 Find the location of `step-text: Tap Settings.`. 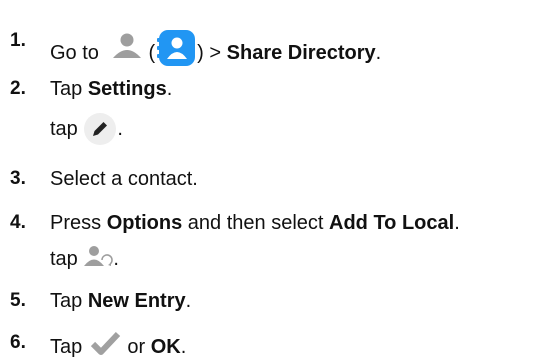

step-text: Tap Settings. is located at coordinates (111, 89).